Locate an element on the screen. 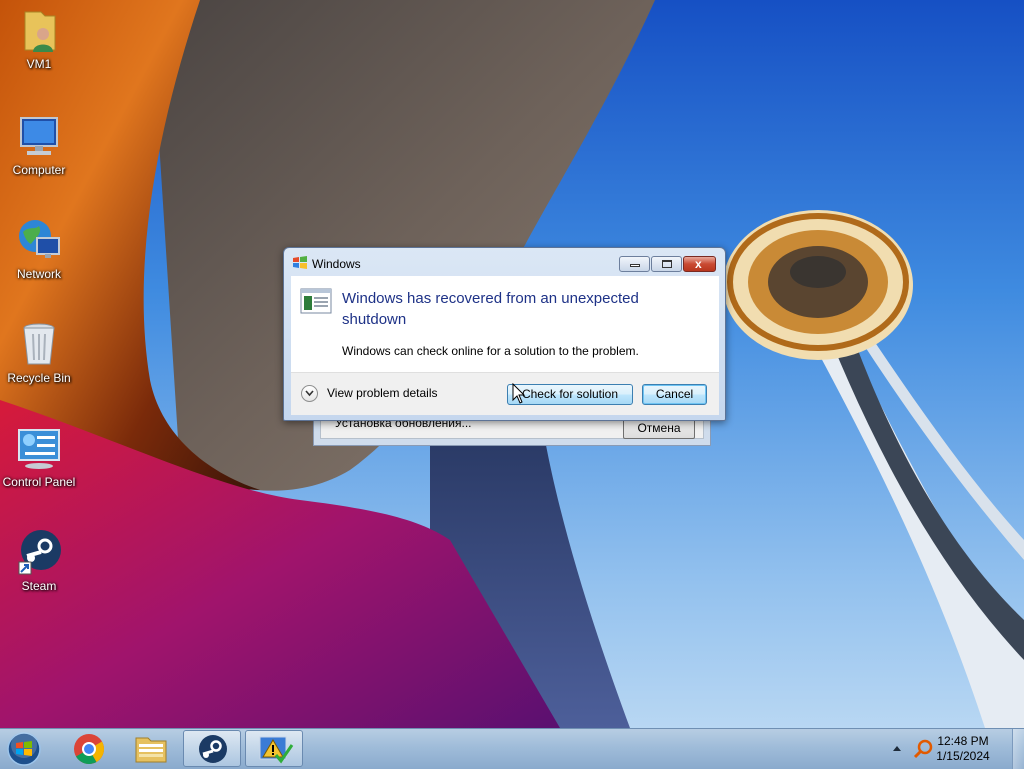 This screenshot has width=1024, height=772. taskbar-action-center is located at coordinates (274, 748).